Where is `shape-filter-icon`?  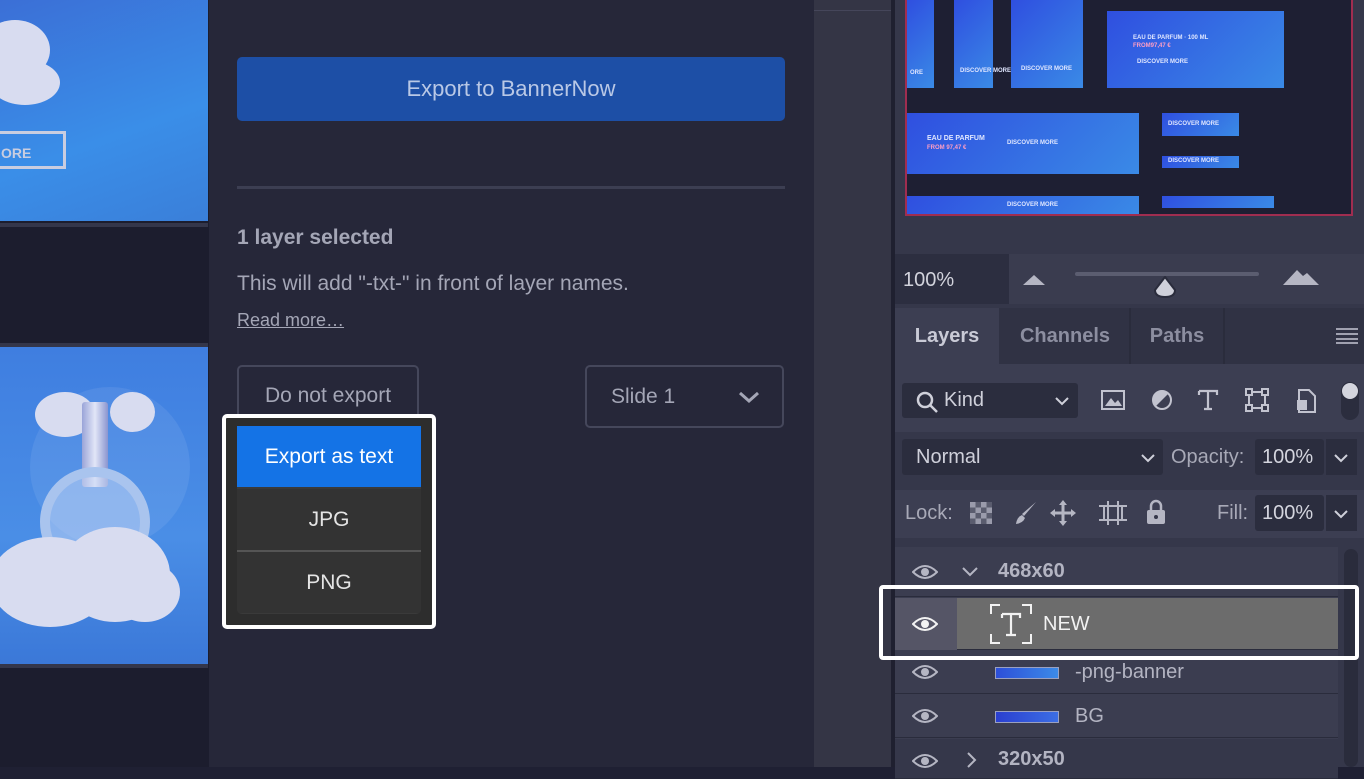
shape-filter-icon is located at coordinates (1257, 402).